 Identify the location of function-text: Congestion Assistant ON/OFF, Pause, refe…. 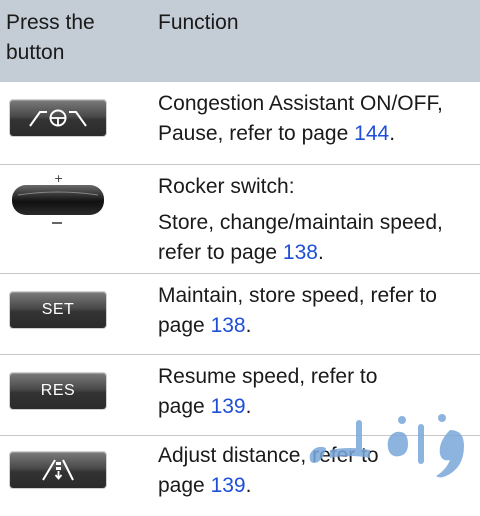
(317, 119).